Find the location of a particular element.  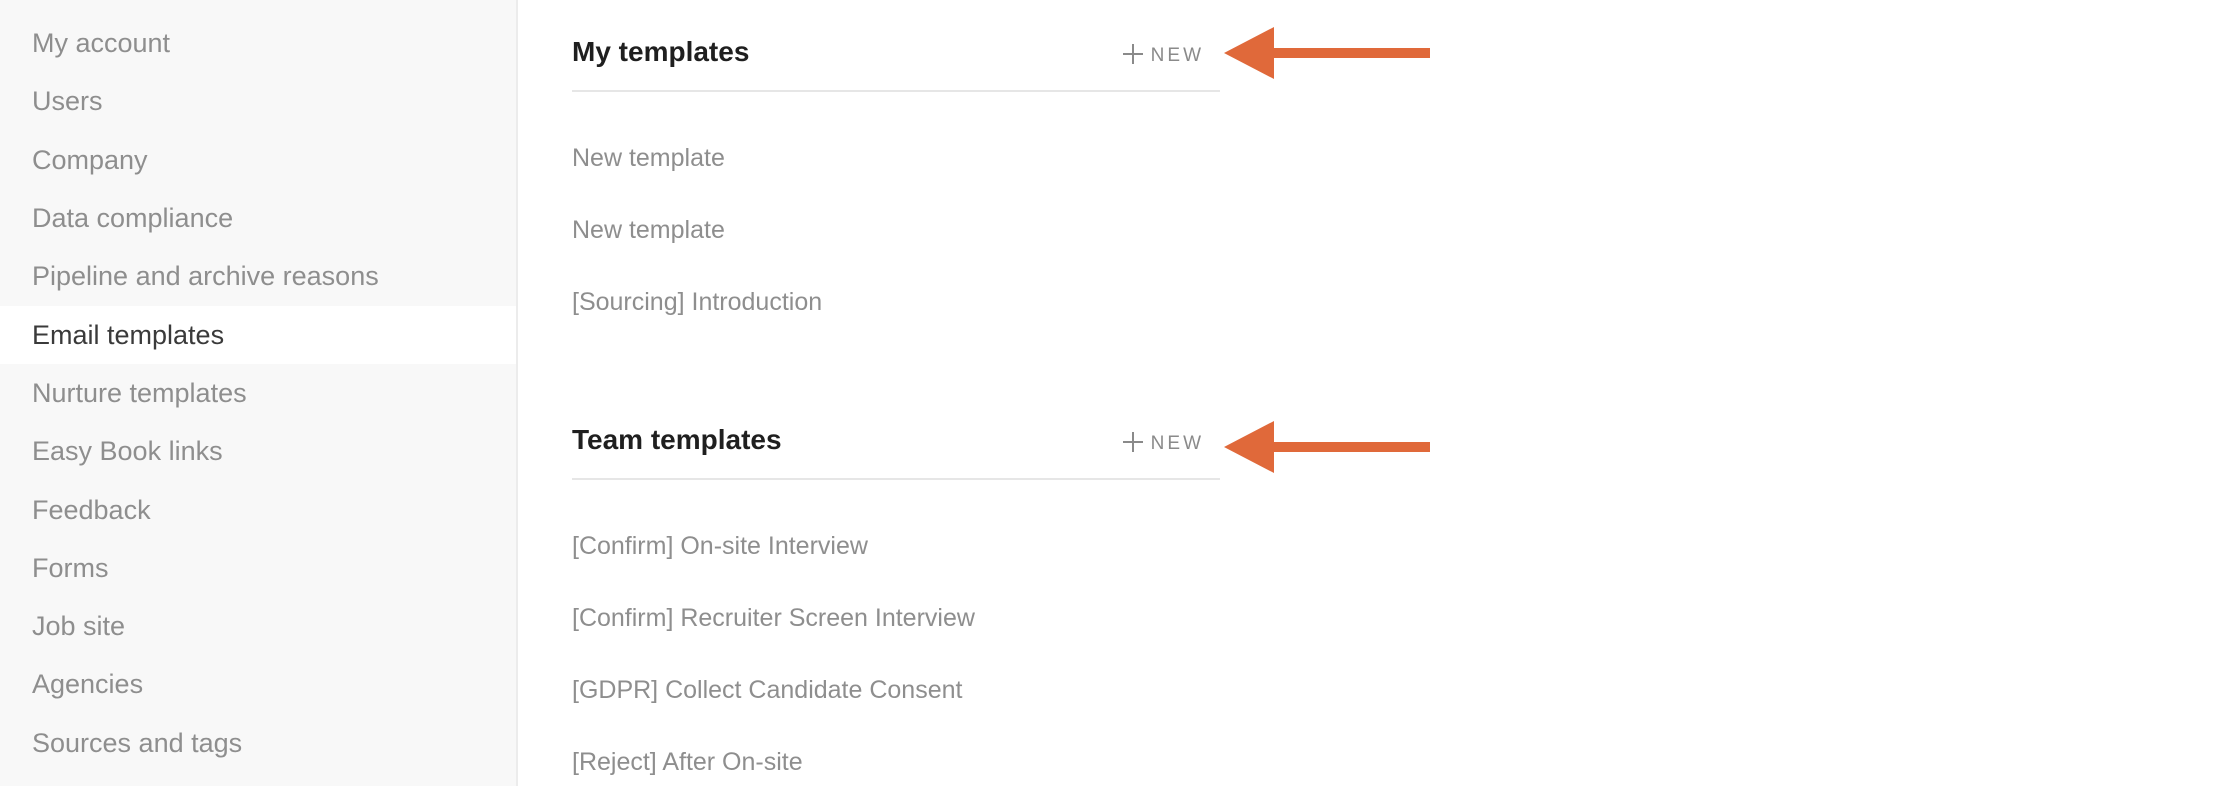

sidebar-item-forms: Forms is located at coordinates (258, 568).